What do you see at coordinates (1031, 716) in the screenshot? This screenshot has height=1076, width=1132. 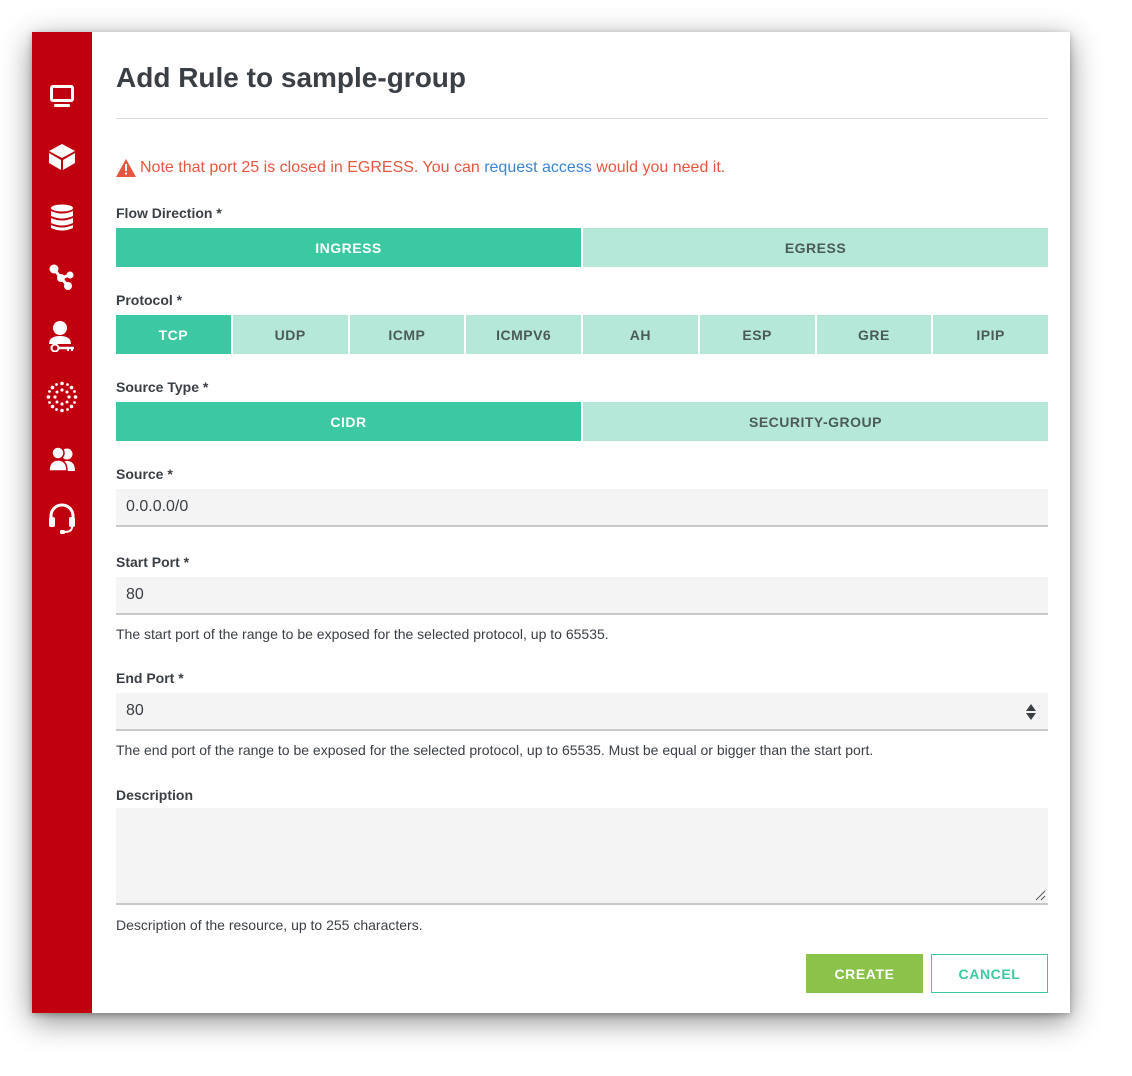 I see `stepper-down-icon` at bounding box center [1031, 716].